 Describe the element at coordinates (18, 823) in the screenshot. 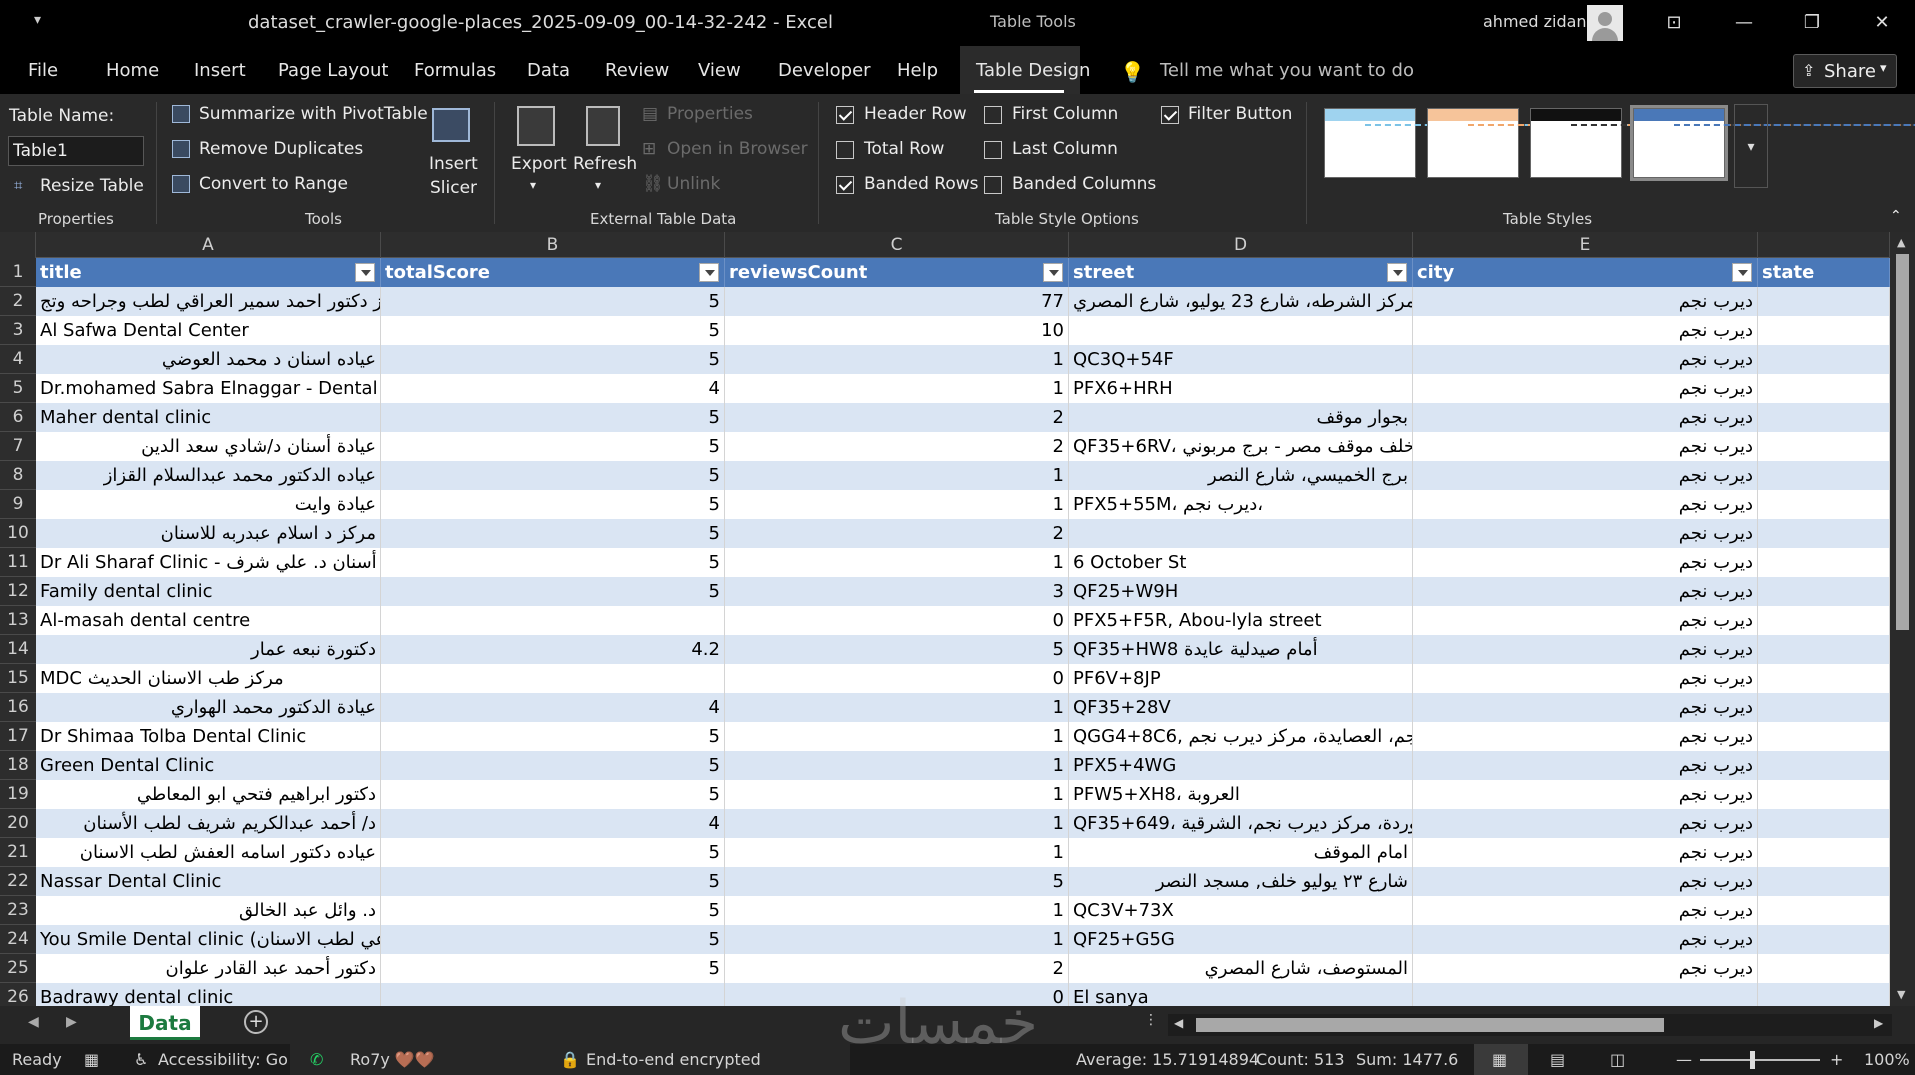

I see `row-number: 20` at that location.